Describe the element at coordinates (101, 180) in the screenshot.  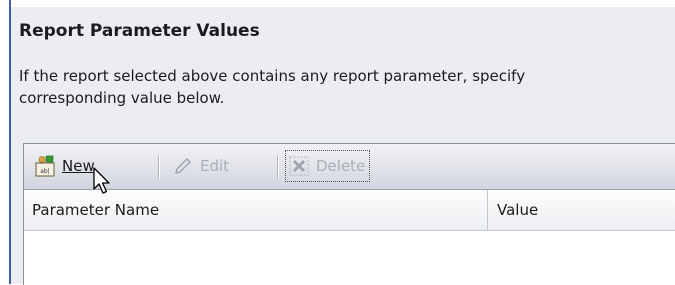
I see `mouse-pointer-icon` at that location.